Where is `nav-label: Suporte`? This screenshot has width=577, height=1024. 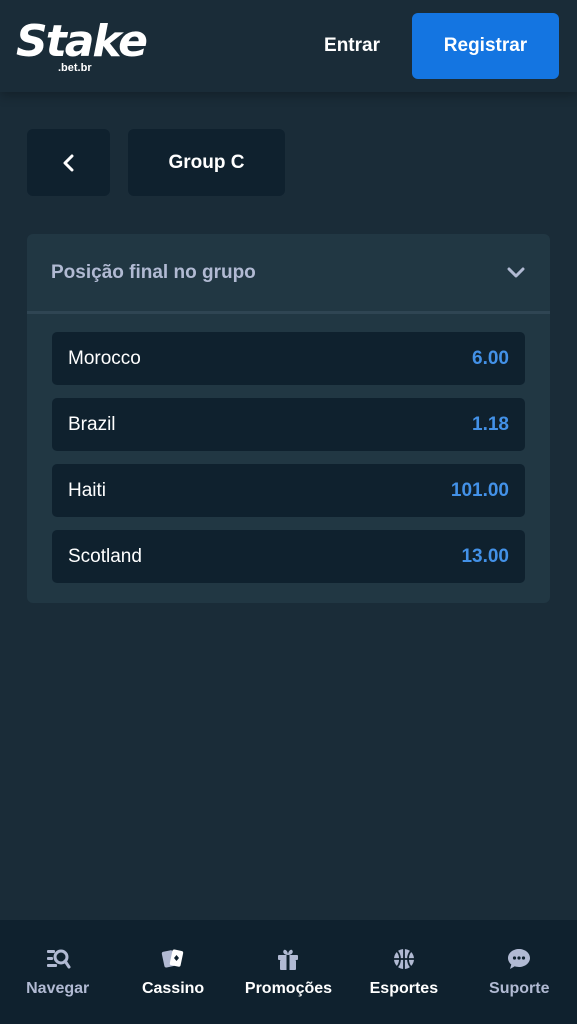
nav-label: Suporte is located at coordinates (519, 988).